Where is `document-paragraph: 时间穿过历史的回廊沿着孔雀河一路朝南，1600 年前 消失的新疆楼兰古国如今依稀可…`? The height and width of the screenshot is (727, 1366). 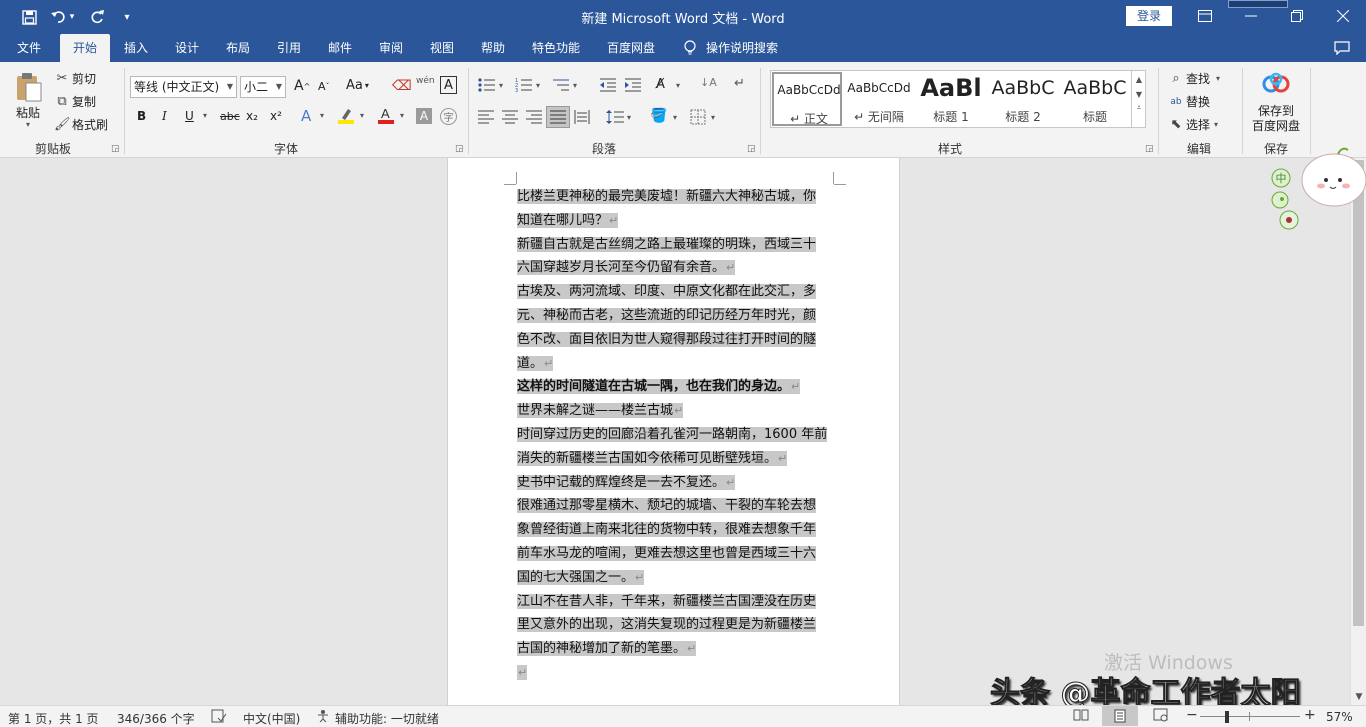
document-paragraph: 时间穿过历史的回廊沿着孔雀河一路朝南，1600 年前 消失的新疆楼兰古国如今依稀可… is located at coordinates (675, 447).